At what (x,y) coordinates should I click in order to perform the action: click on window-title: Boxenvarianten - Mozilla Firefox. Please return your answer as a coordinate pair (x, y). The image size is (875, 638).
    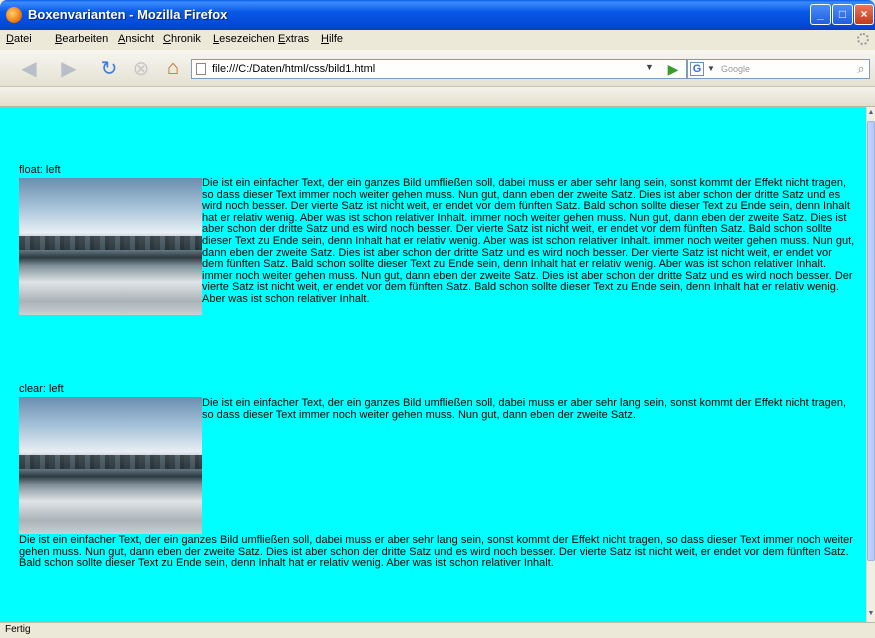
    Looking at the image, I should click on (128, 14).